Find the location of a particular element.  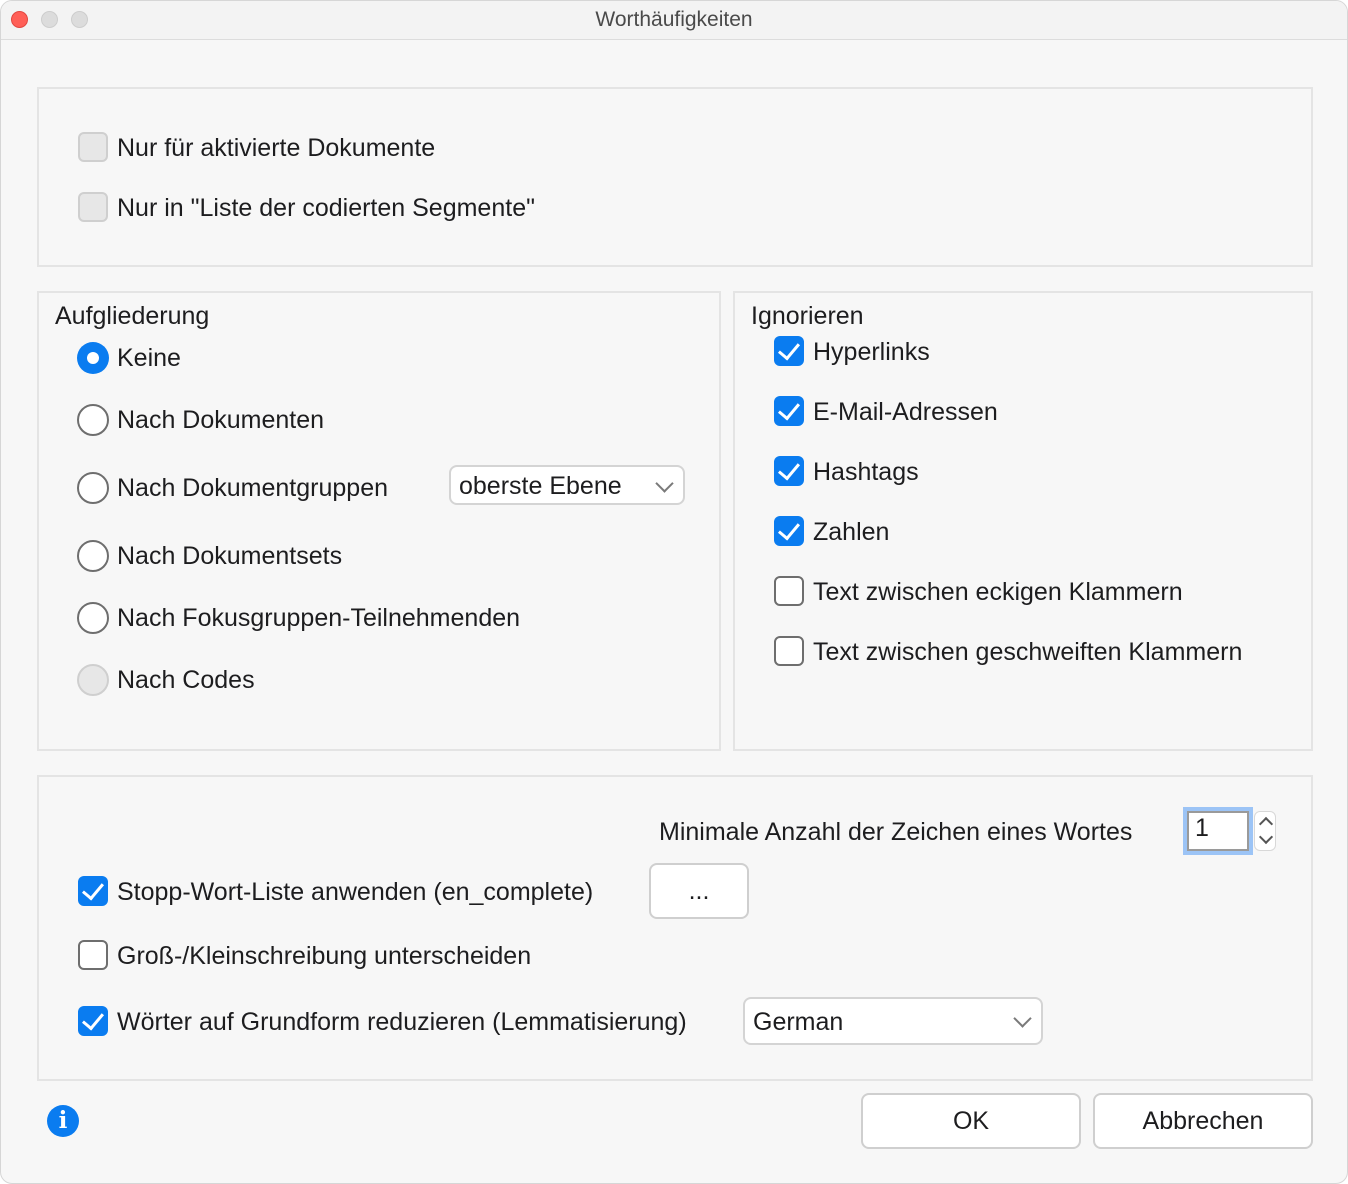

min-chars-stepper is located at coordinates (1265, 831).